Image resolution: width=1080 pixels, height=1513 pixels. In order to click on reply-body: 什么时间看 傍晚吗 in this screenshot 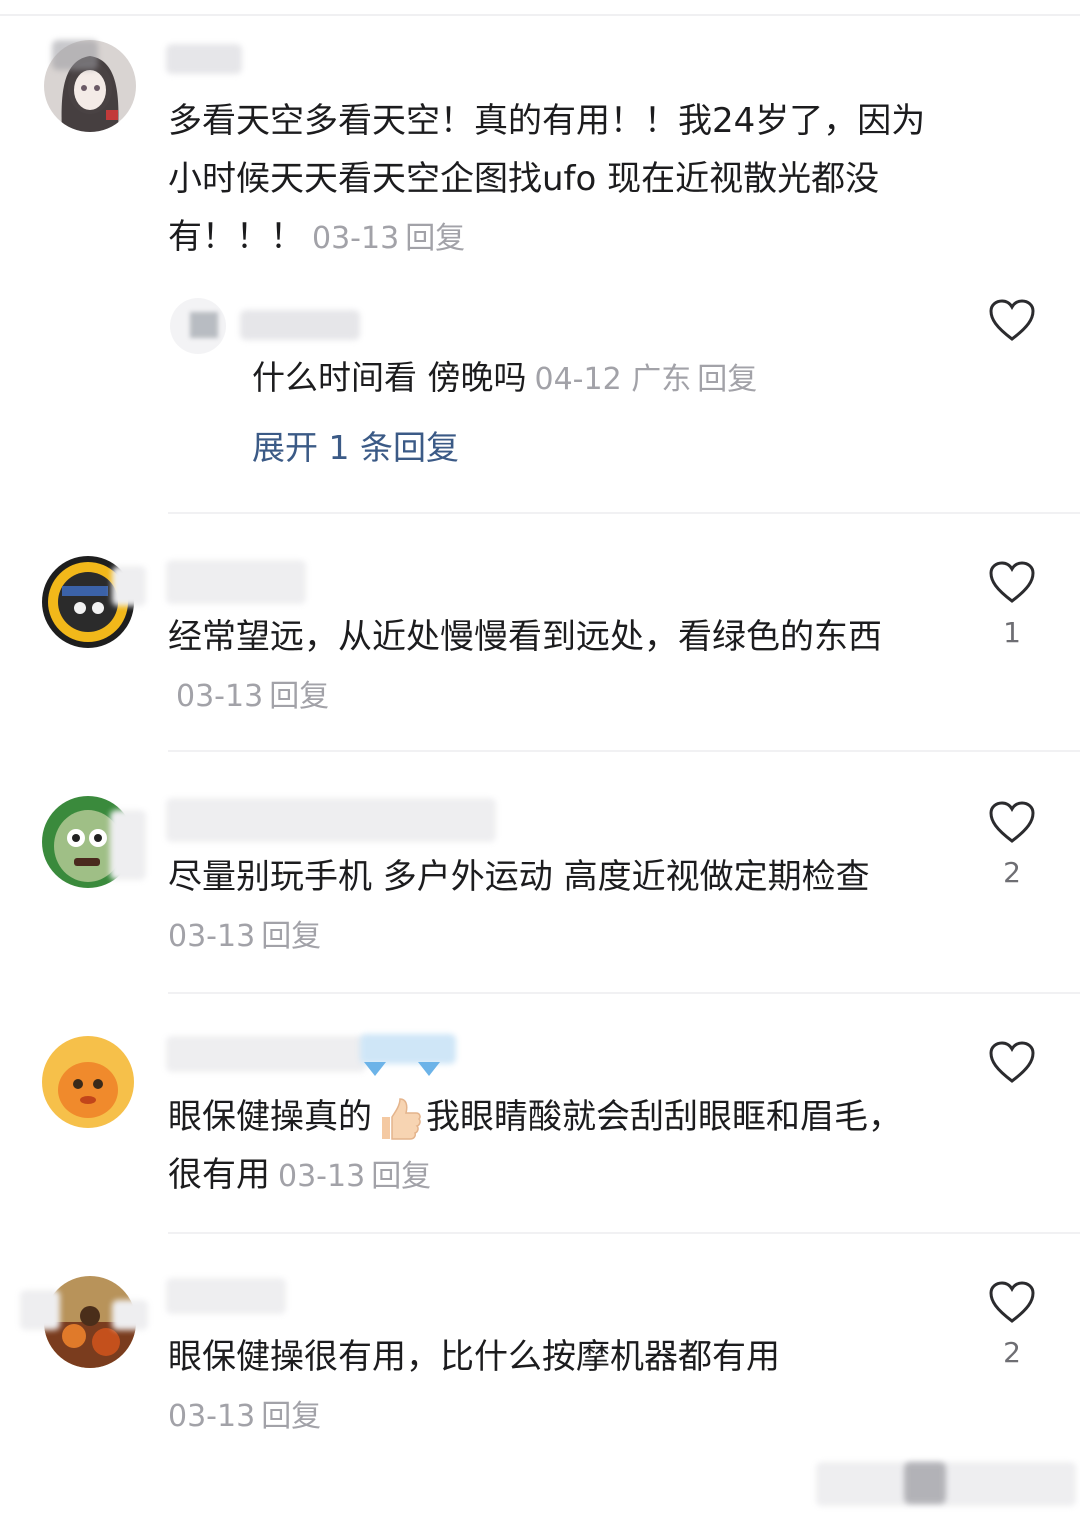, I will do `click(389, 377)`.